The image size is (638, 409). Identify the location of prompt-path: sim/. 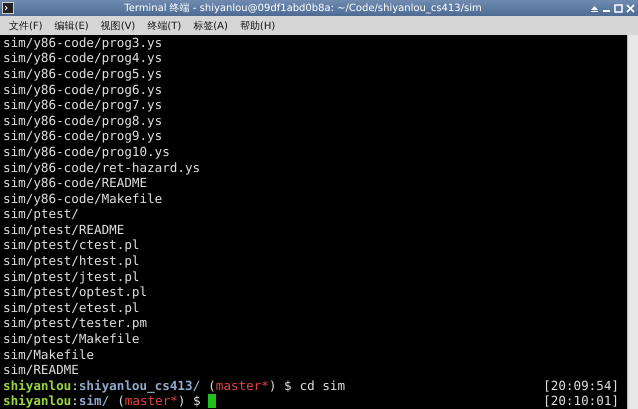
(94, 401).